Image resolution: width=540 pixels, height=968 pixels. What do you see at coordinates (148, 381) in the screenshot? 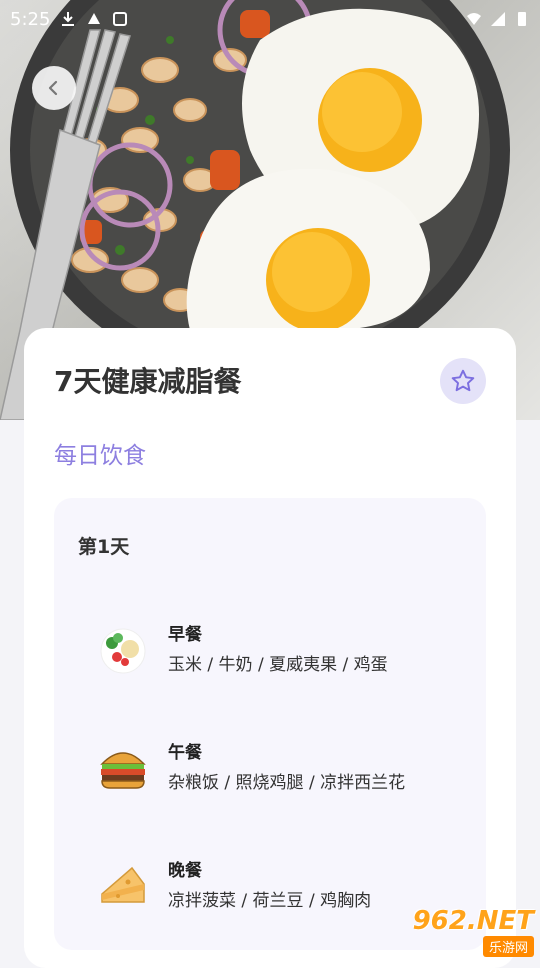
I see `page-title: 7天健康减脂餐` at bounding box center [148, 381].